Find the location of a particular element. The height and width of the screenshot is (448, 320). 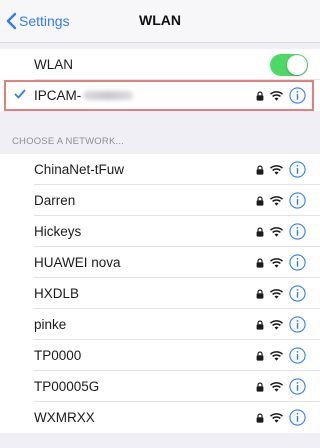

connected-network-name-text: IPCAM- is located at coordinates (58, 95).